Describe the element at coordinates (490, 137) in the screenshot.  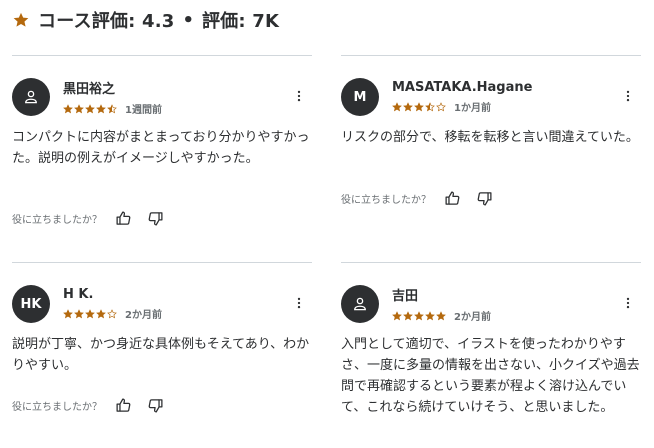
I see `review-text: リスクの部分で、移転を転移と言い間違えていた。` at that location.